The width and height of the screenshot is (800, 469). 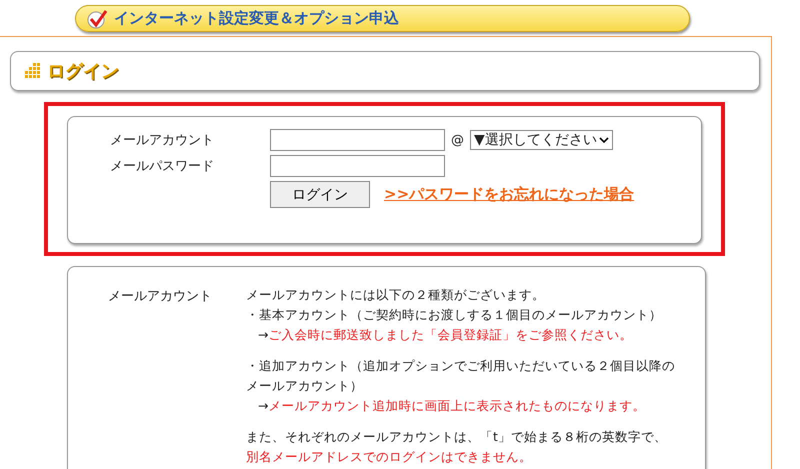 I want to click on password-field, so click(x=357, y=166).